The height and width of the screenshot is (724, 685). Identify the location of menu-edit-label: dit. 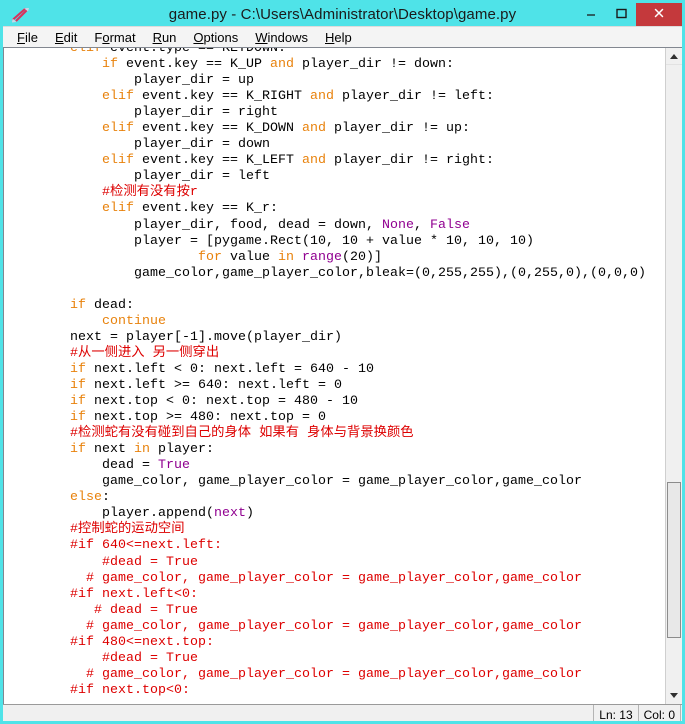
(70, 37).